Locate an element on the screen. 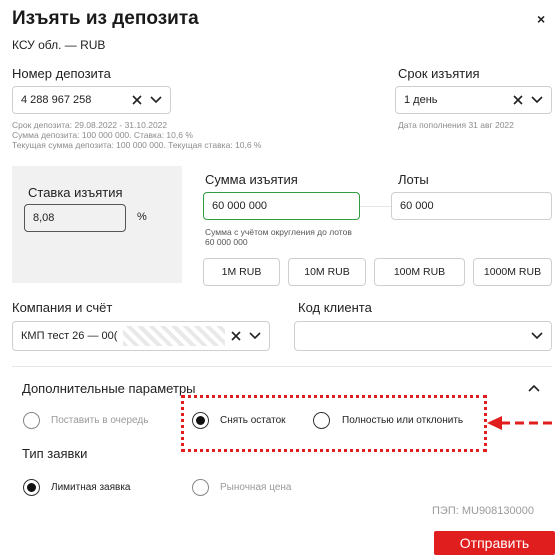 This screenshot has height=555, width=555. lots-input: 60 000 is located at coordinates (471, 206).